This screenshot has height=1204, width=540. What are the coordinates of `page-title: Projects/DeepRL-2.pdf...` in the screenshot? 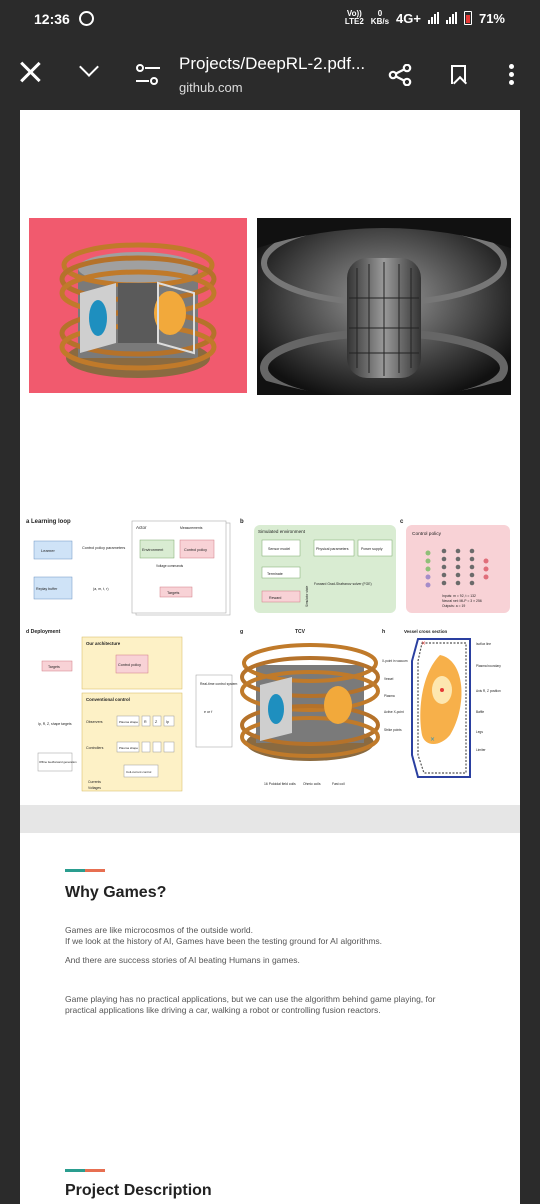 It's located at (272, 64).